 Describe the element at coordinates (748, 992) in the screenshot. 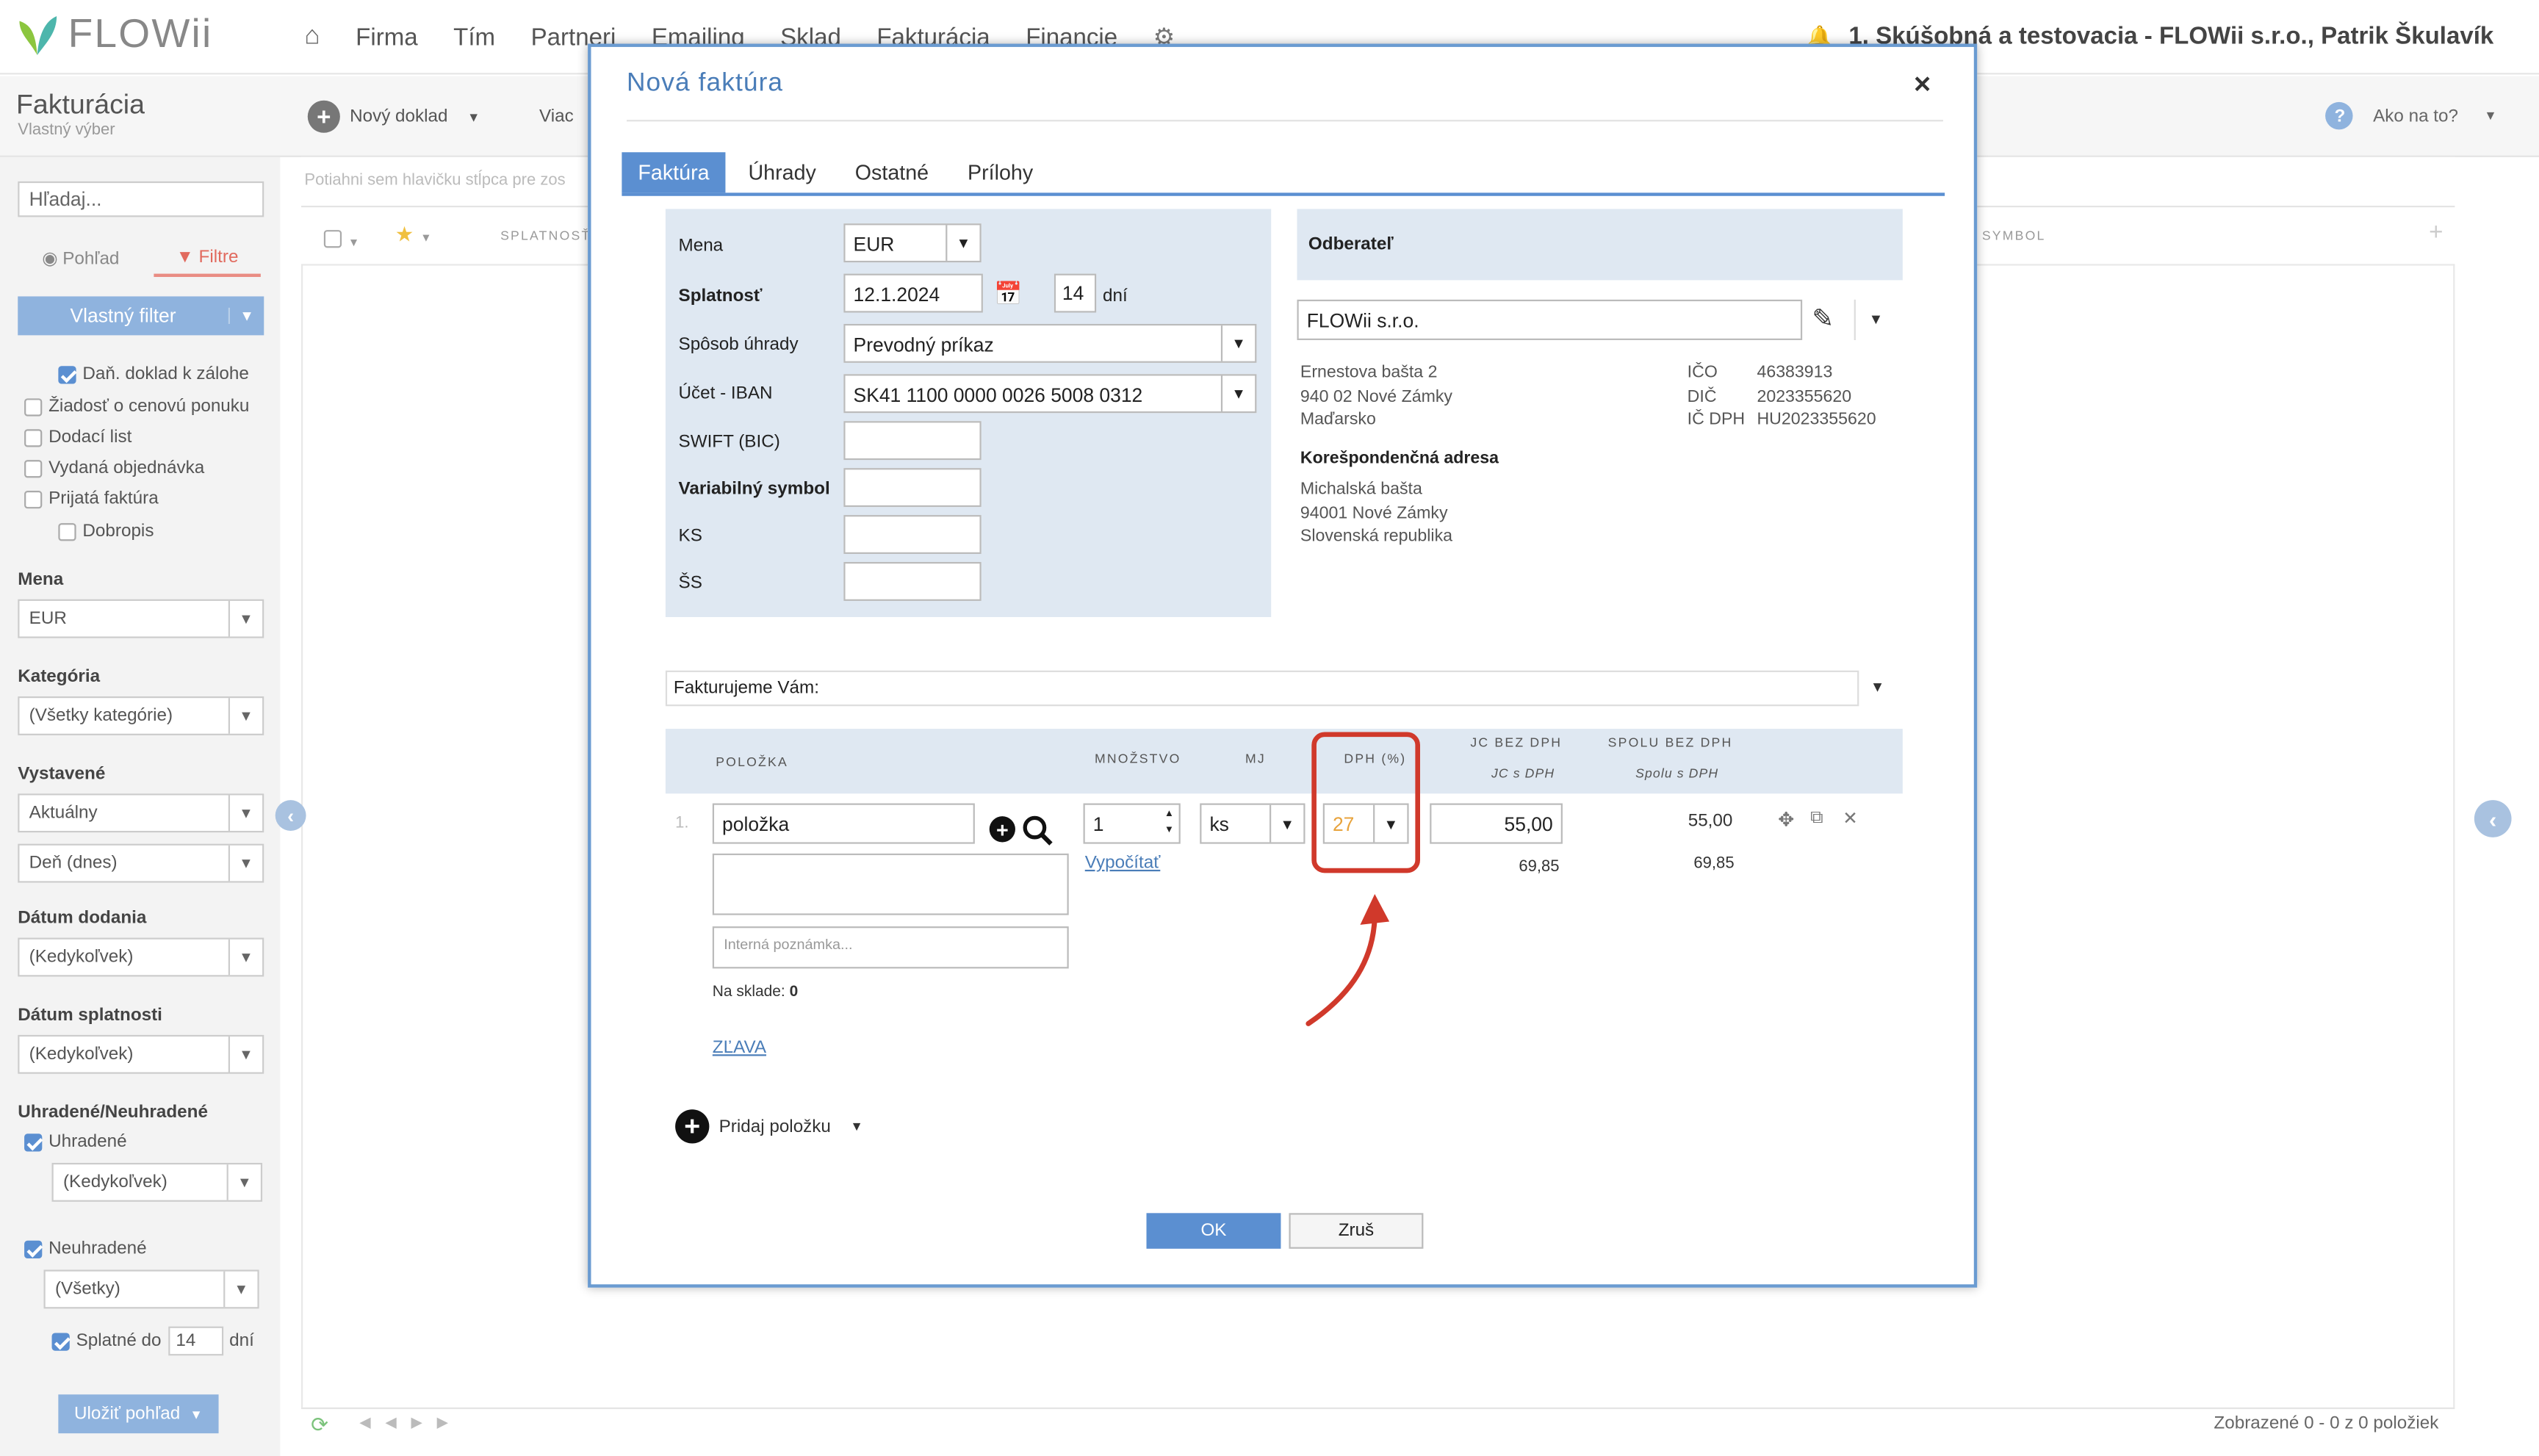

I see `stock-label: Na sklade:` at that location.